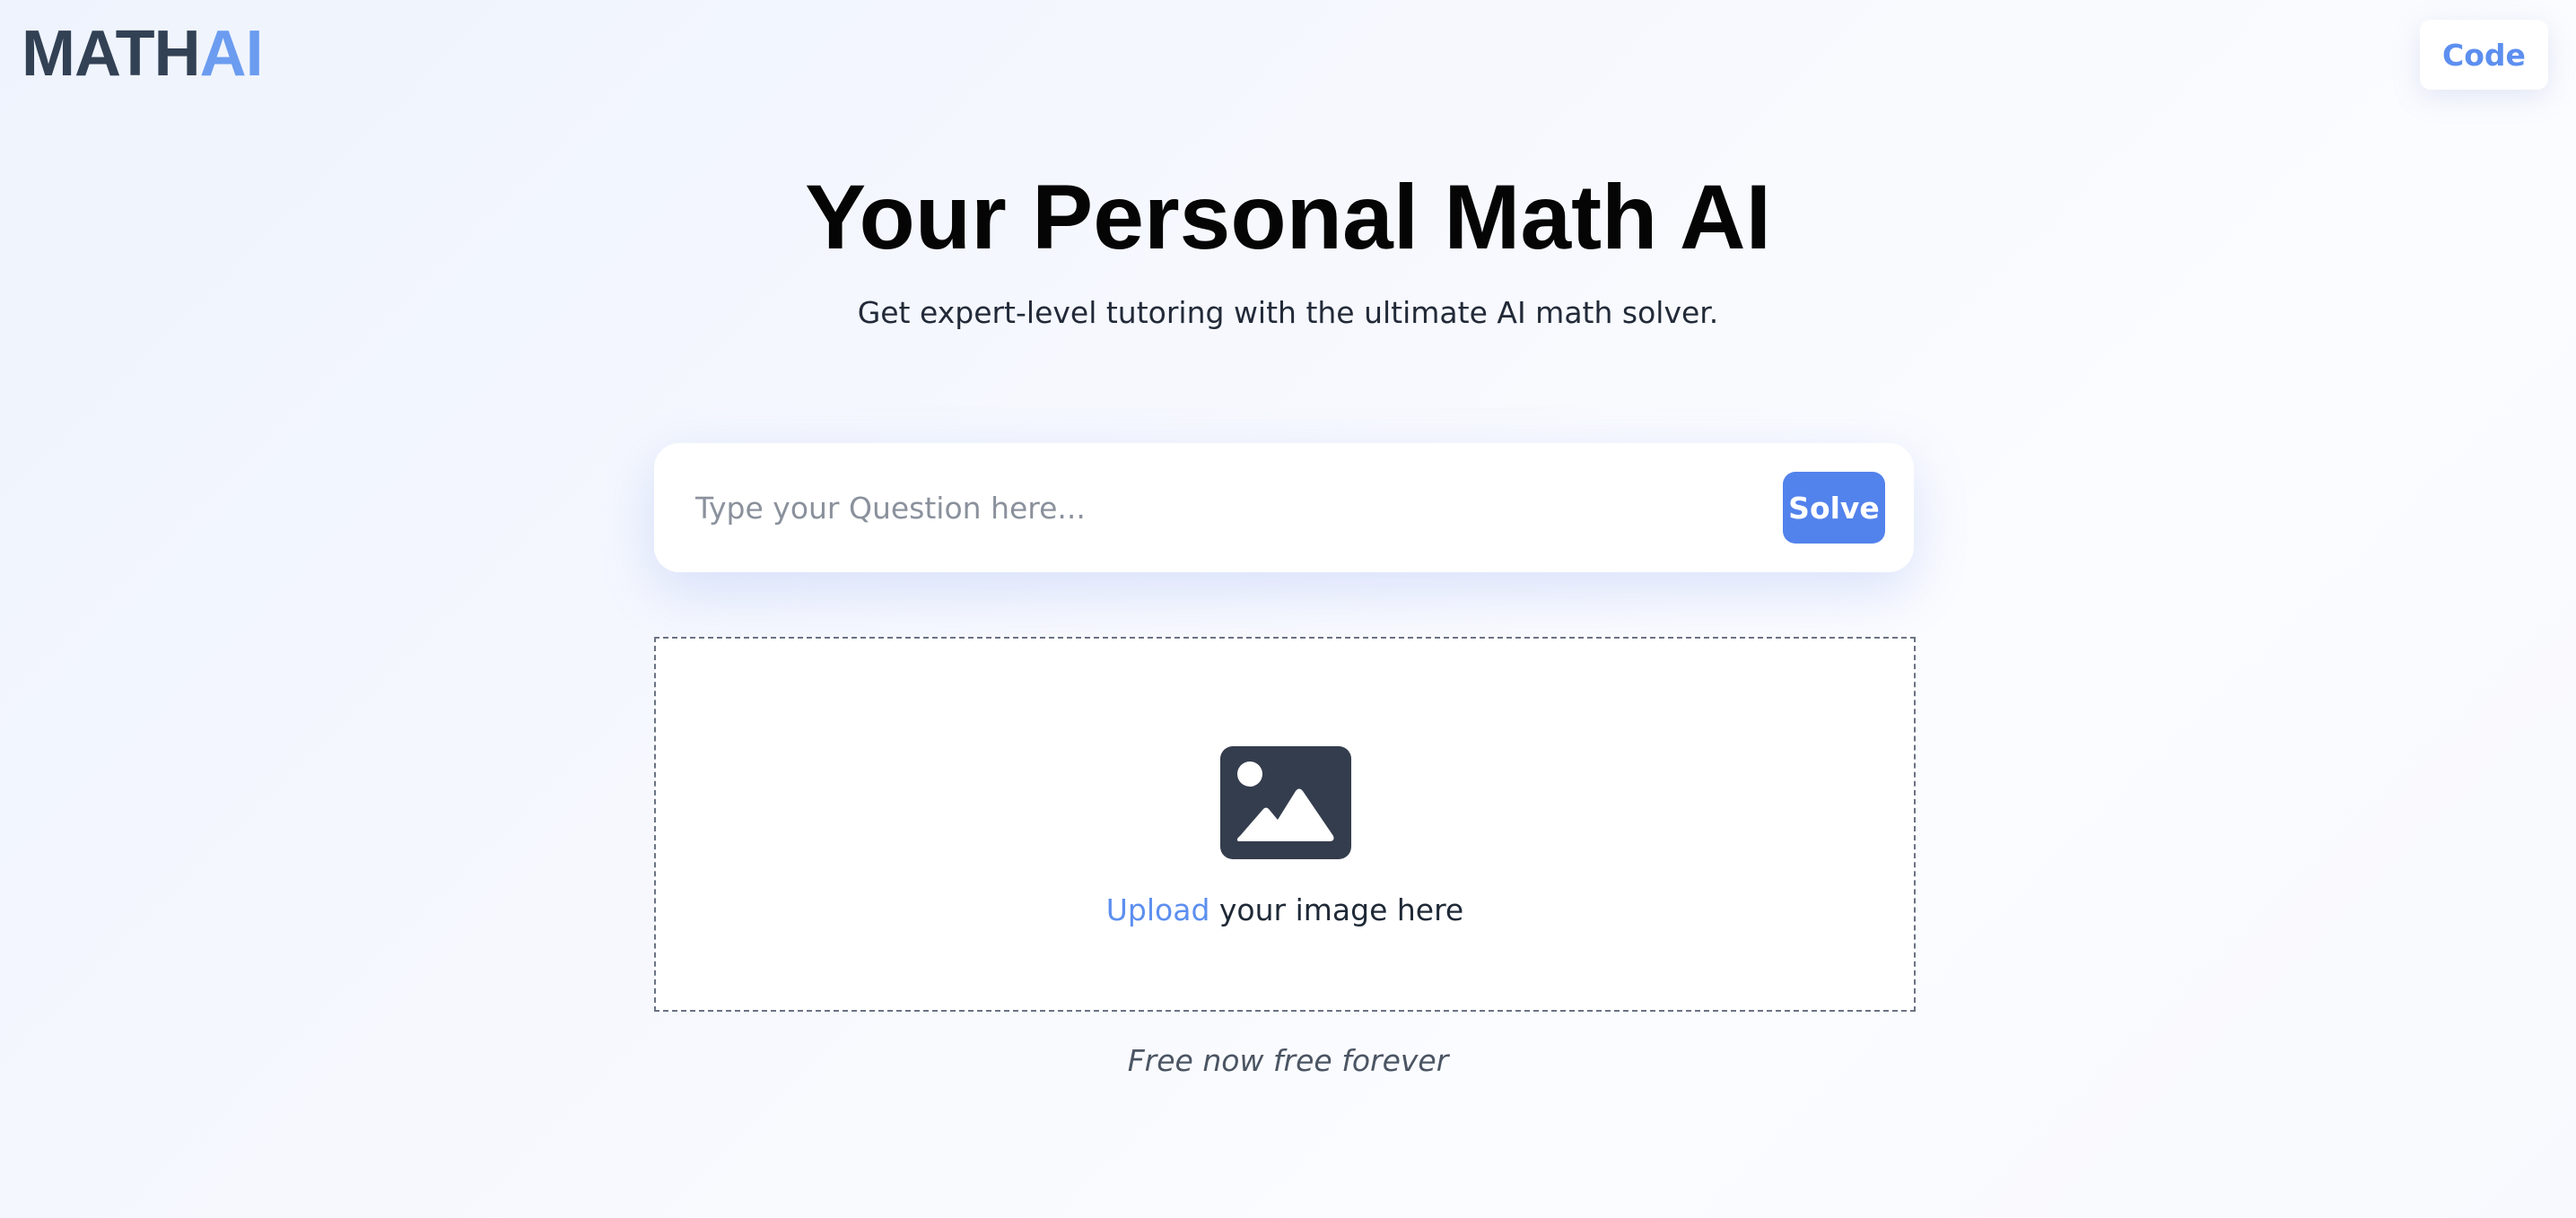 This screenshot has height=1218, width=2576. Describe the element at coordinates (1834, 508) in the screenshot. I see `solve-button: Solve` at that location.